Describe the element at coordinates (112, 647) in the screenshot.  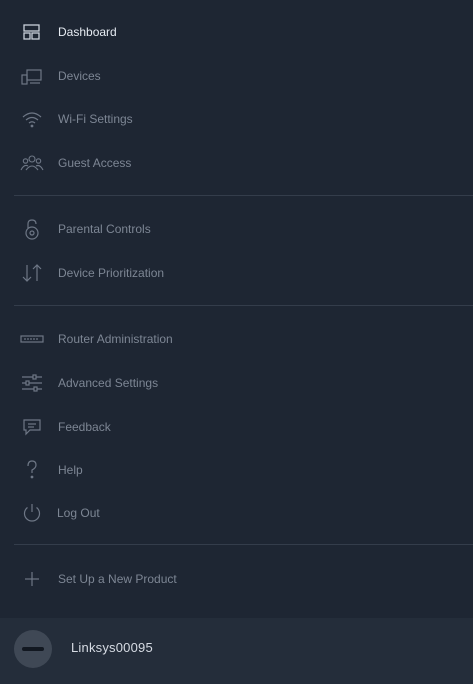
I see `network-name: Linksys00095` at that location.